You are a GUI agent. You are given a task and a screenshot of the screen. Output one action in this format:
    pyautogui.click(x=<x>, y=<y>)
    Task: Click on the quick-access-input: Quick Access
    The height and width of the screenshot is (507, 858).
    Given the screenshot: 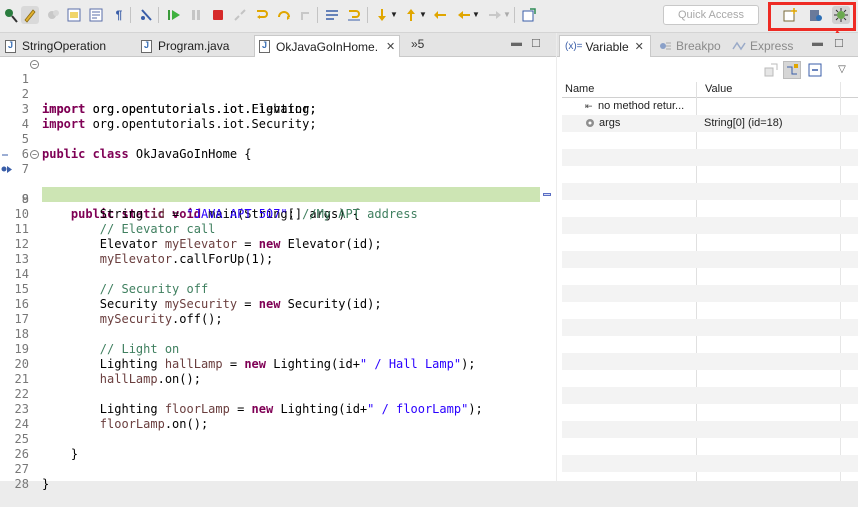 What is the action you would take?
    pyautogui.click(x=711, y=15)
    